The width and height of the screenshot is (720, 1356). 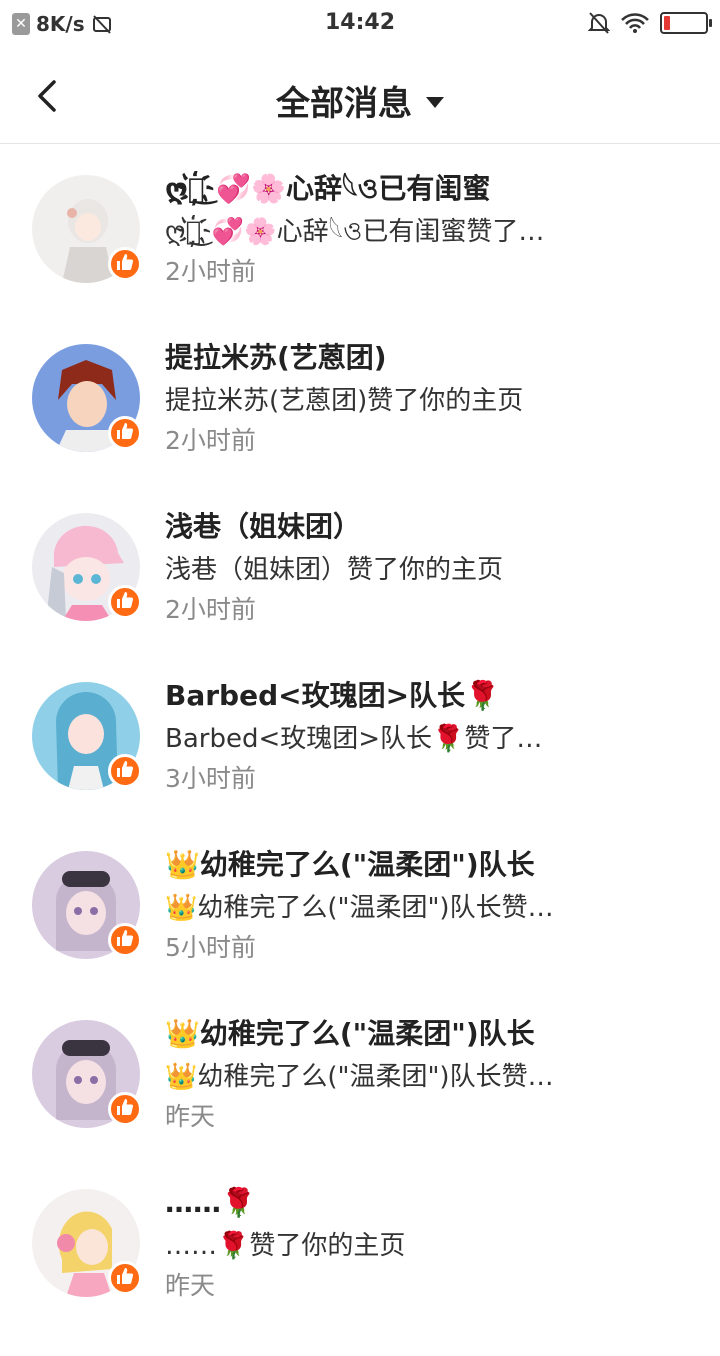 What do you see at coordinates (285, 1246) in the screenshot?
I see `message-text: ……🌹赞了你的主页` at bounding box center [285, 1246].